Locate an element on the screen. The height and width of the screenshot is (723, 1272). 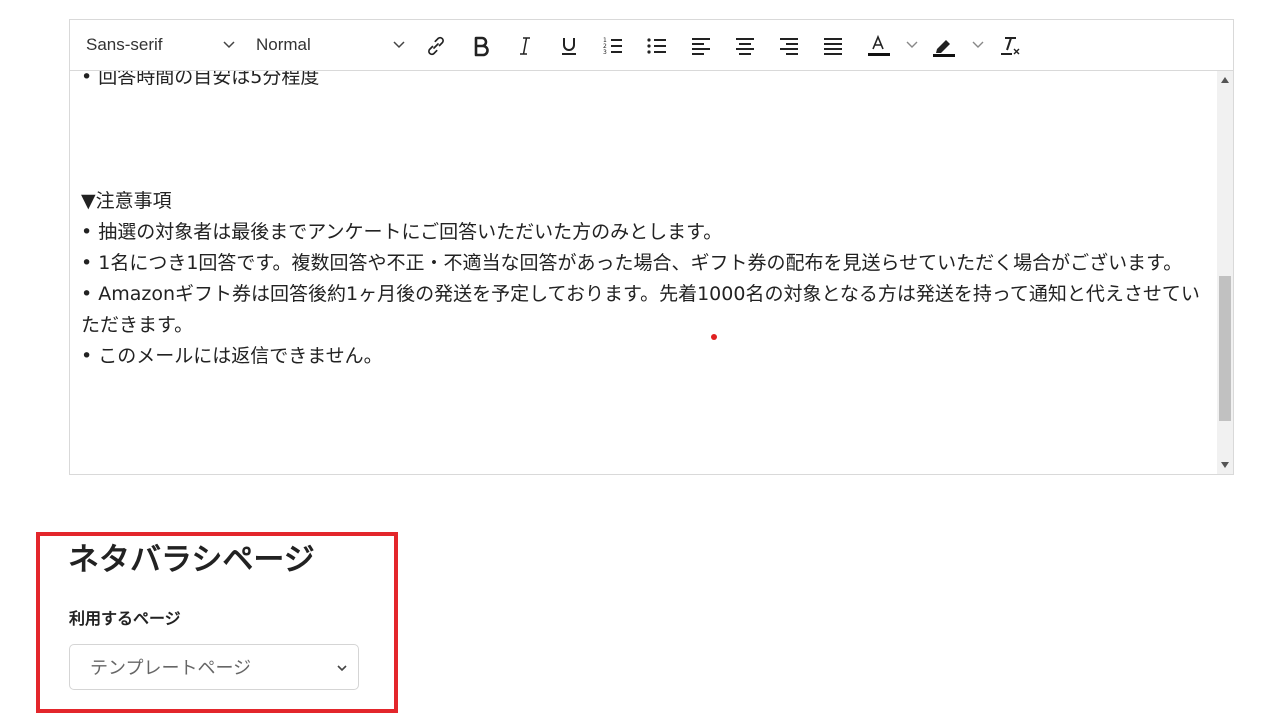
link-icon is located at coordinates (436, 46).